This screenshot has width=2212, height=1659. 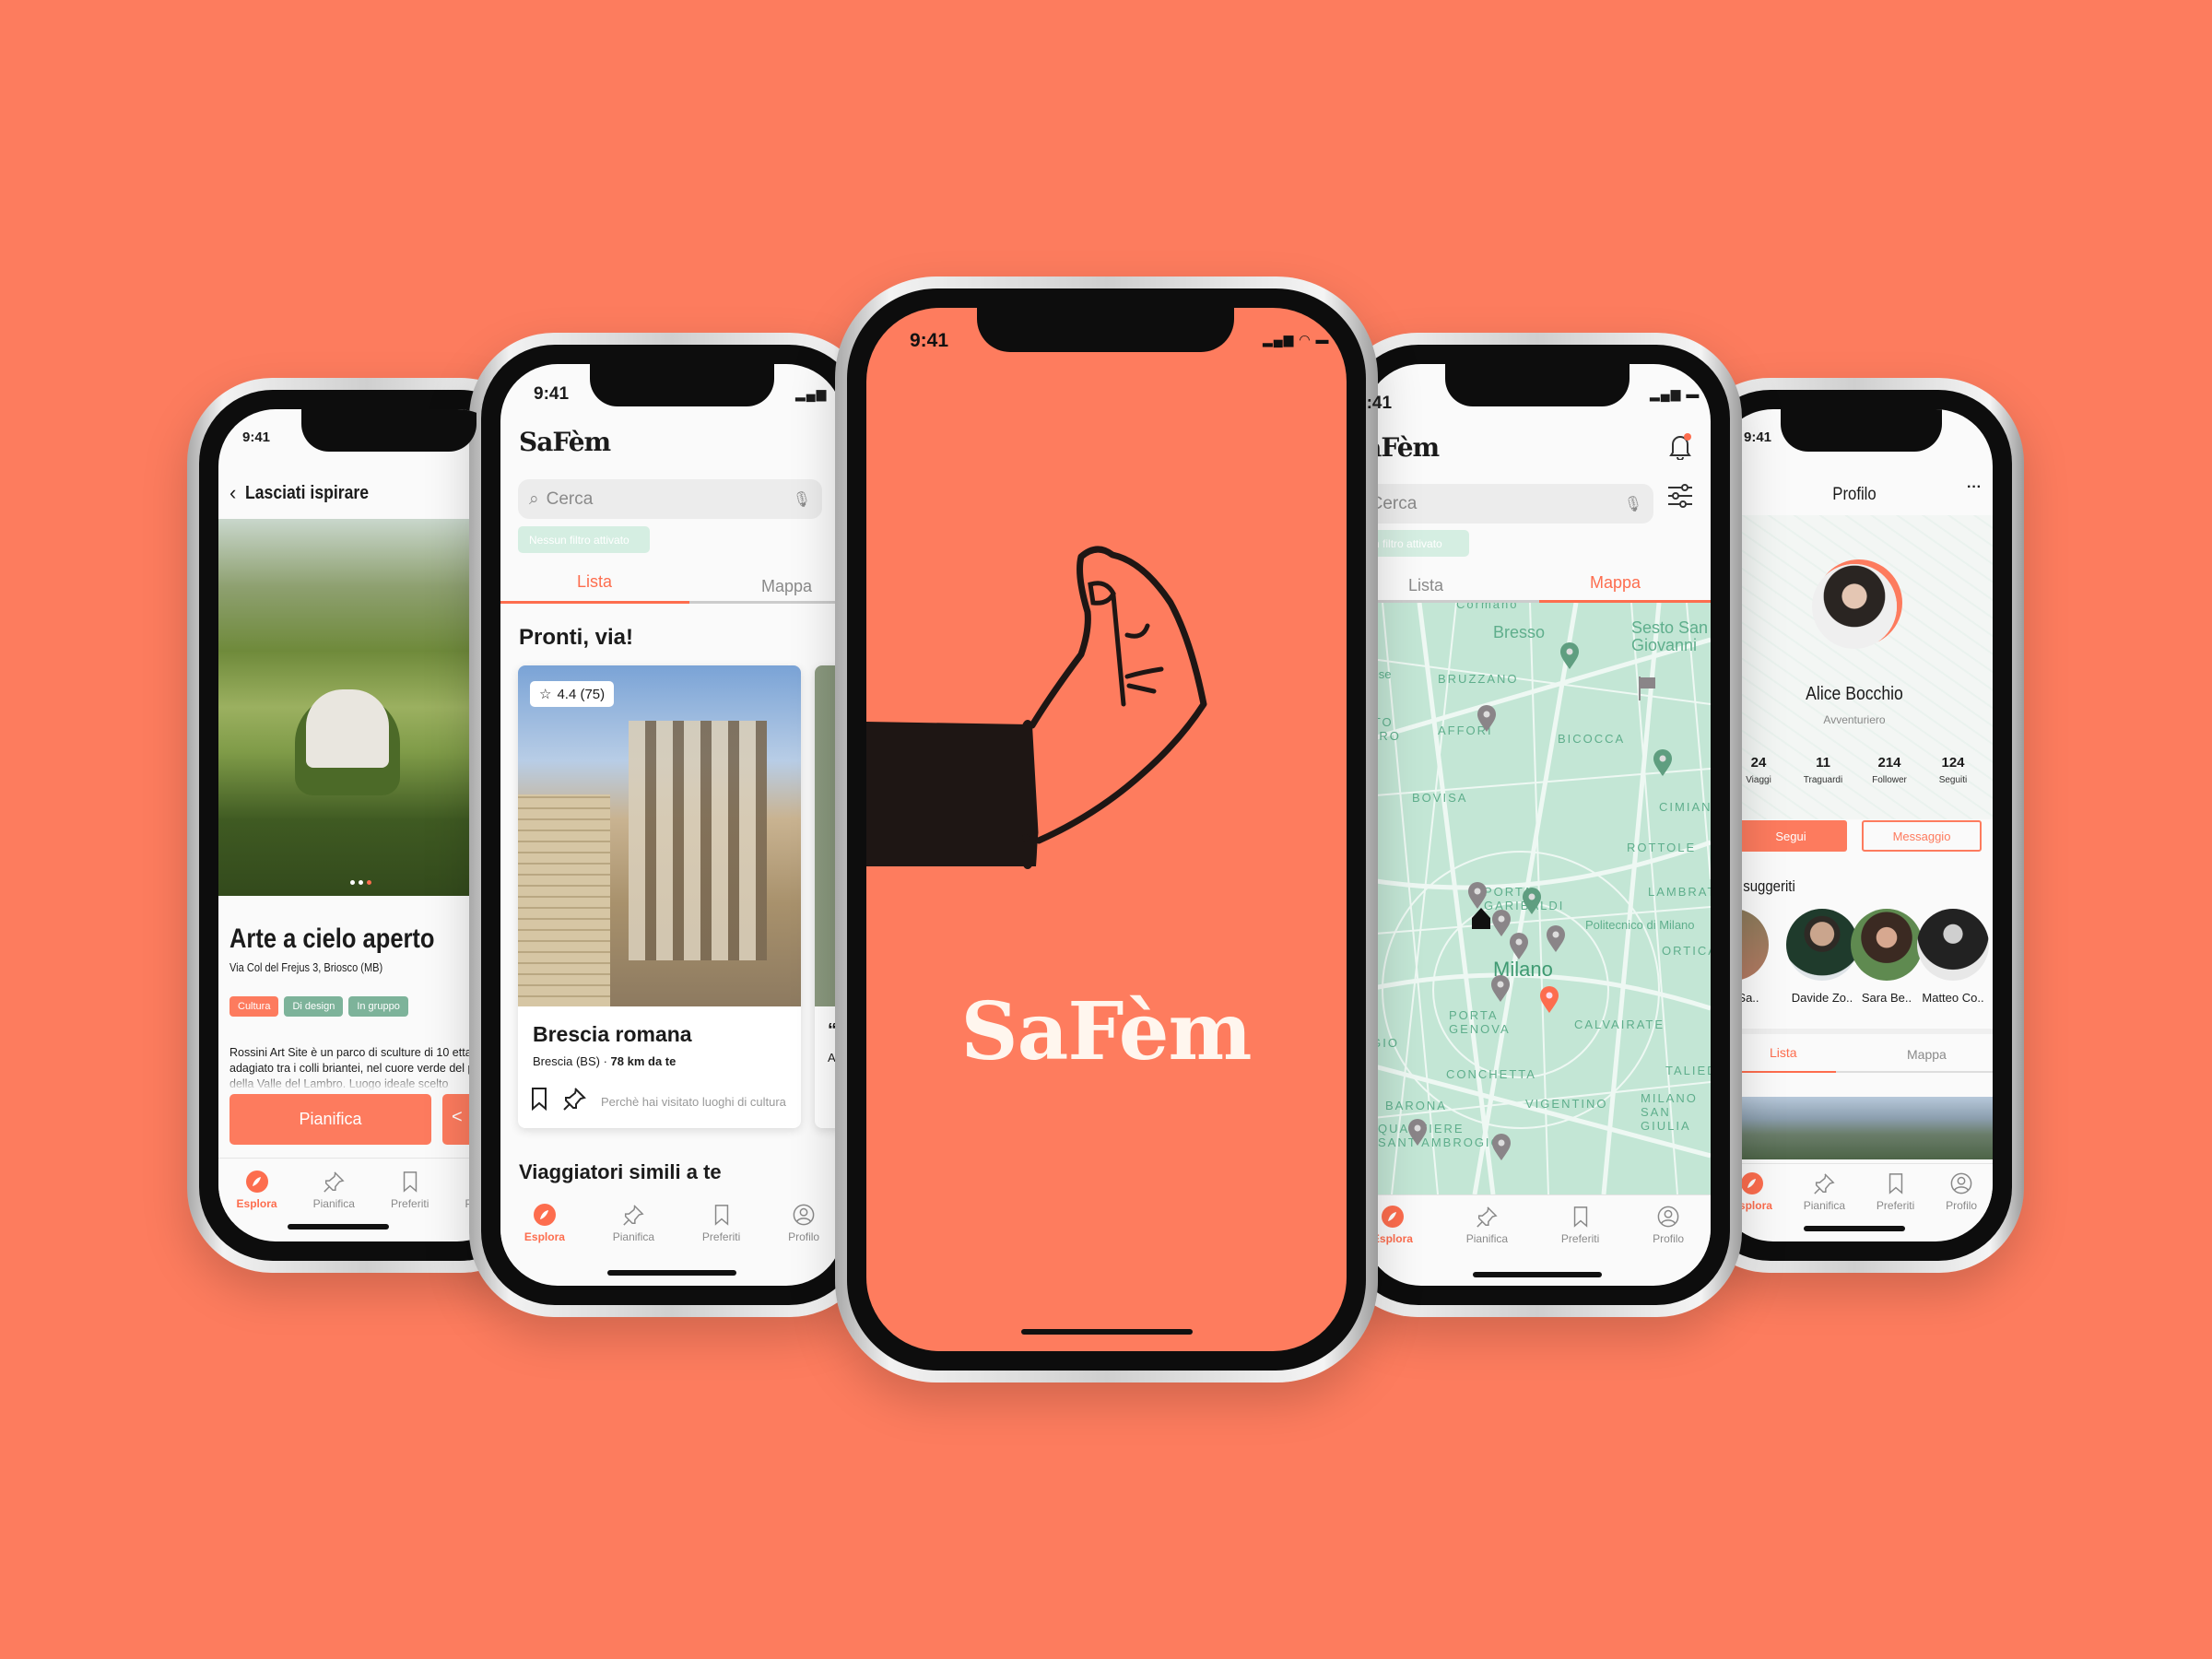 What do you see at coordinates (1670, 636) in the screenshot?
I see `map-label: Sesto San Giovanni` at bounding box center [1670, 636].